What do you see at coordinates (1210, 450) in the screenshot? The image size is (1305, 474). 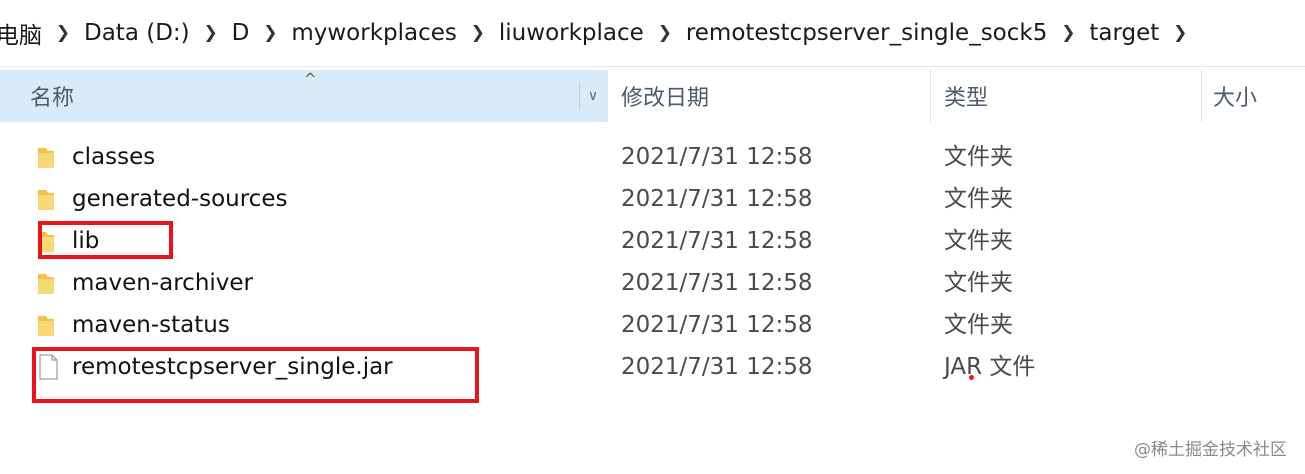 I see `watermark: @稀土掘金技术社区` at bounding box center [1210, 450].